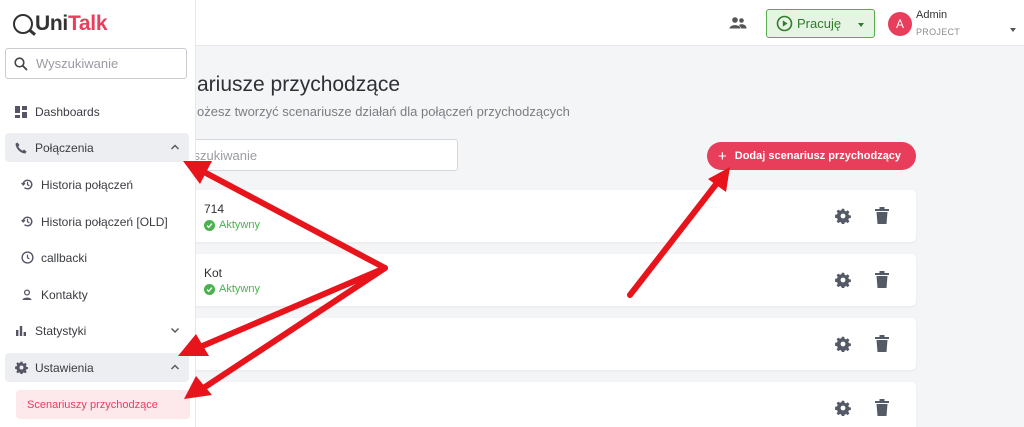 This screenshot has height=427, width=1024. Describe the element at coordinates (87, 184) in the screenshot. I see `sidebar-item-label: Historia połączeń` at that location.